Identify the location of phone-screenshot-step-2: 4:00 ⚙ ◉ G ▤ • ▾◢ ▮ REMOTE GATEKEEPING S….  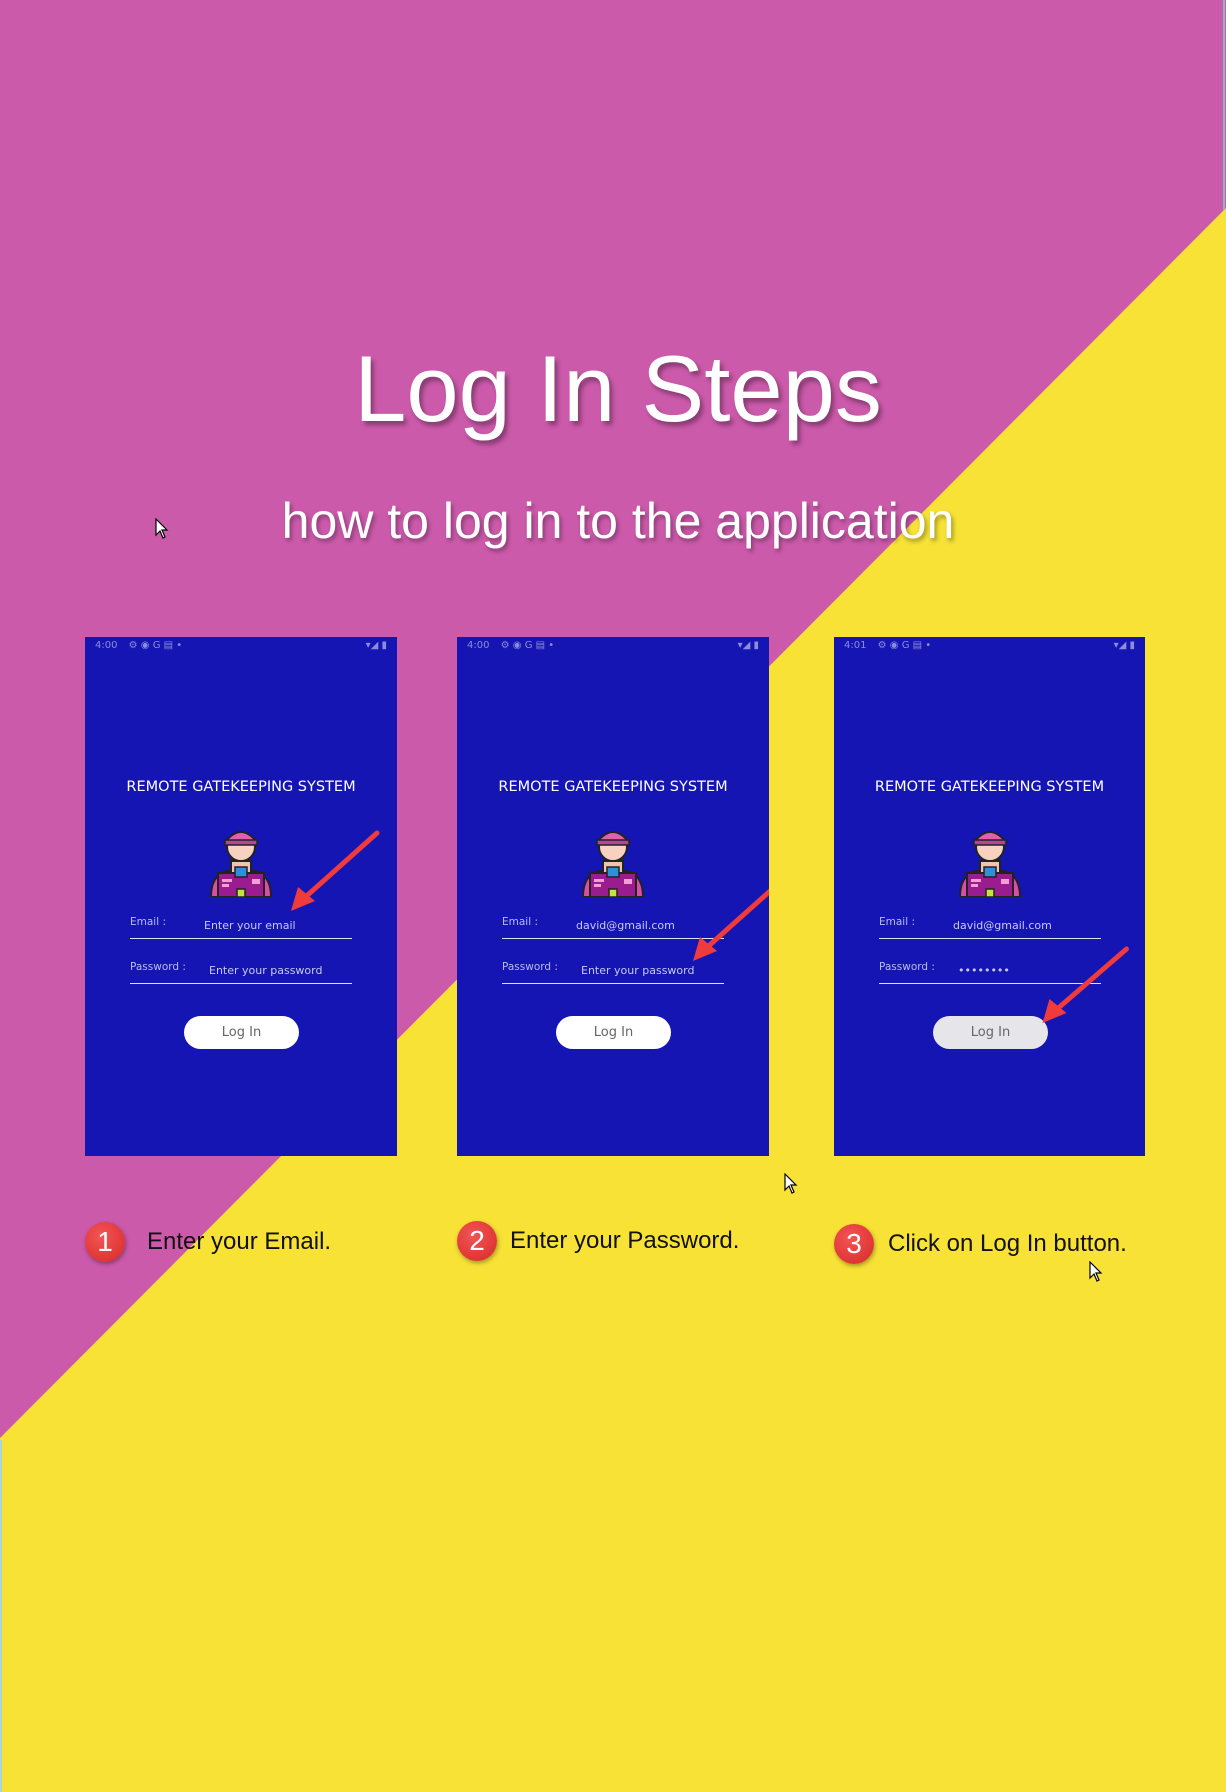
(613, 896).